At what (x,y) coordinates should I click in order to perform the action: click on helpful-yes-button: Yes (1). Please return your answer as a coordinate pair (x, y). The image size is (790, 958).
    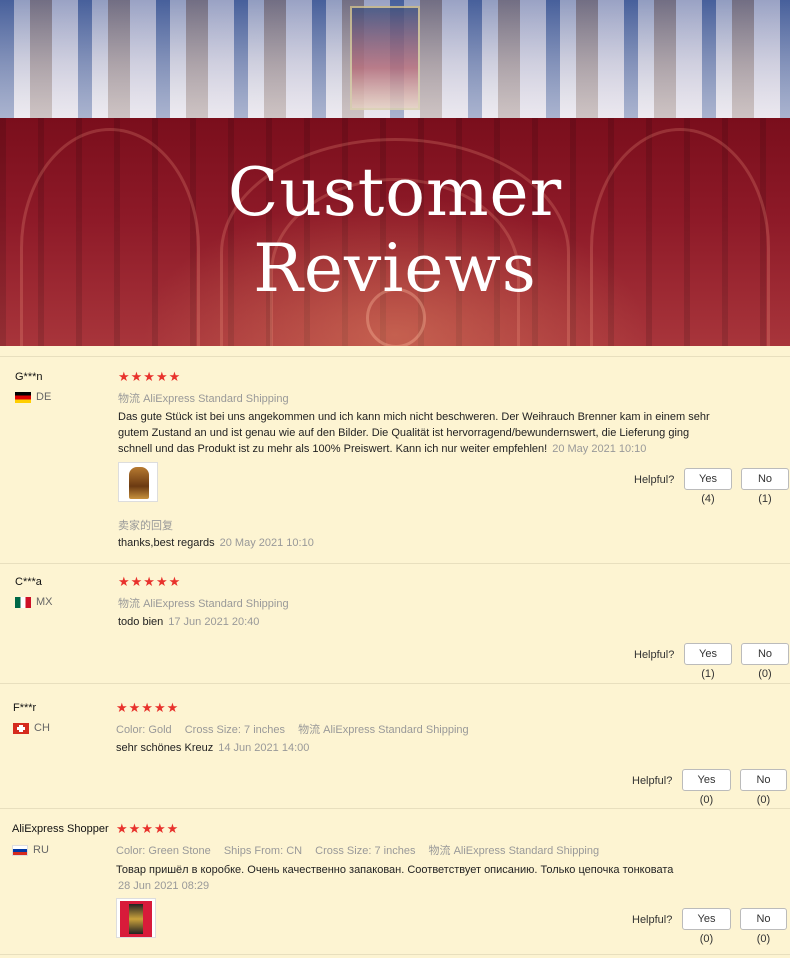
    Looking at the image, I should click on (708, 661).